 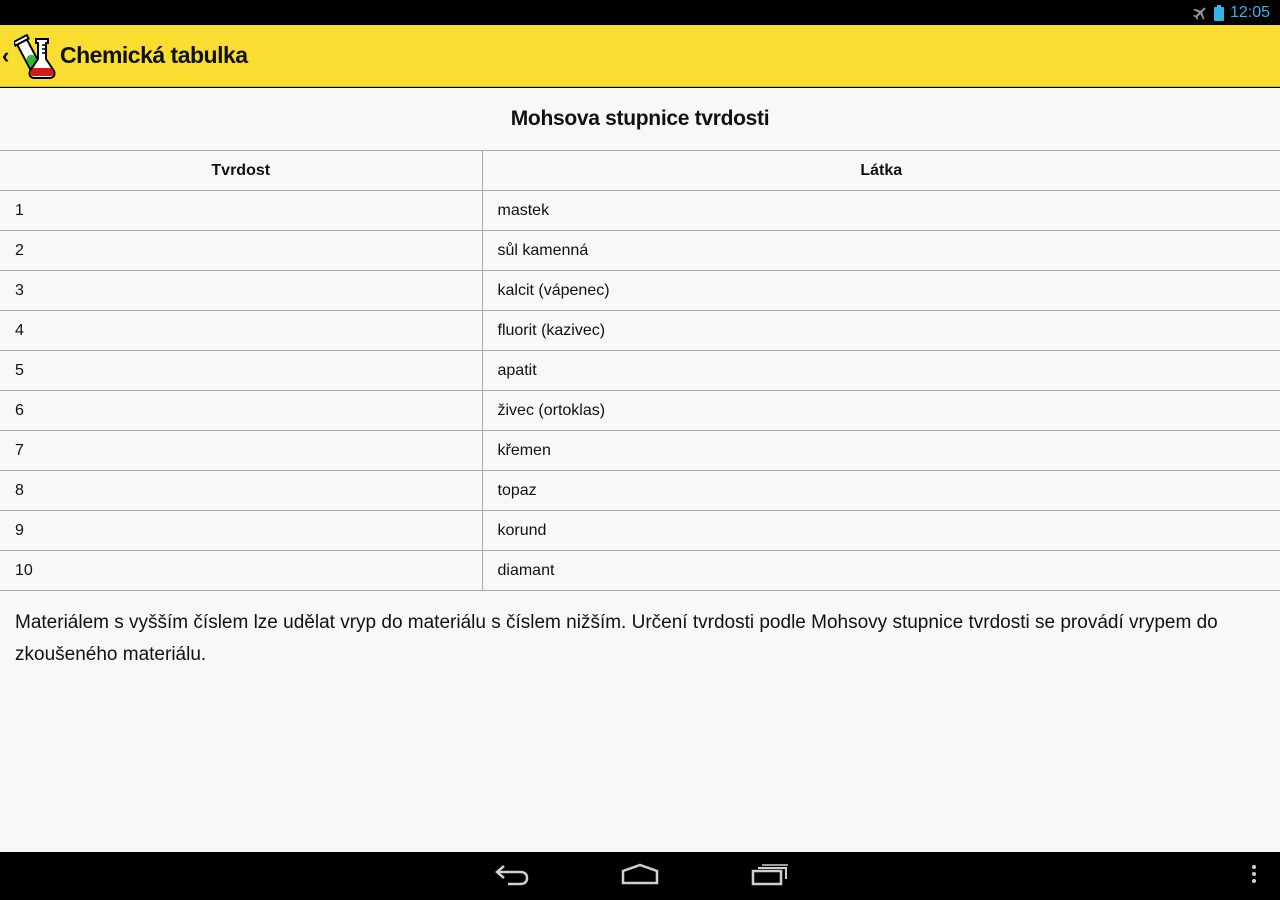 I want to click on substance-cell: křemen, so click(x=881, y=450).